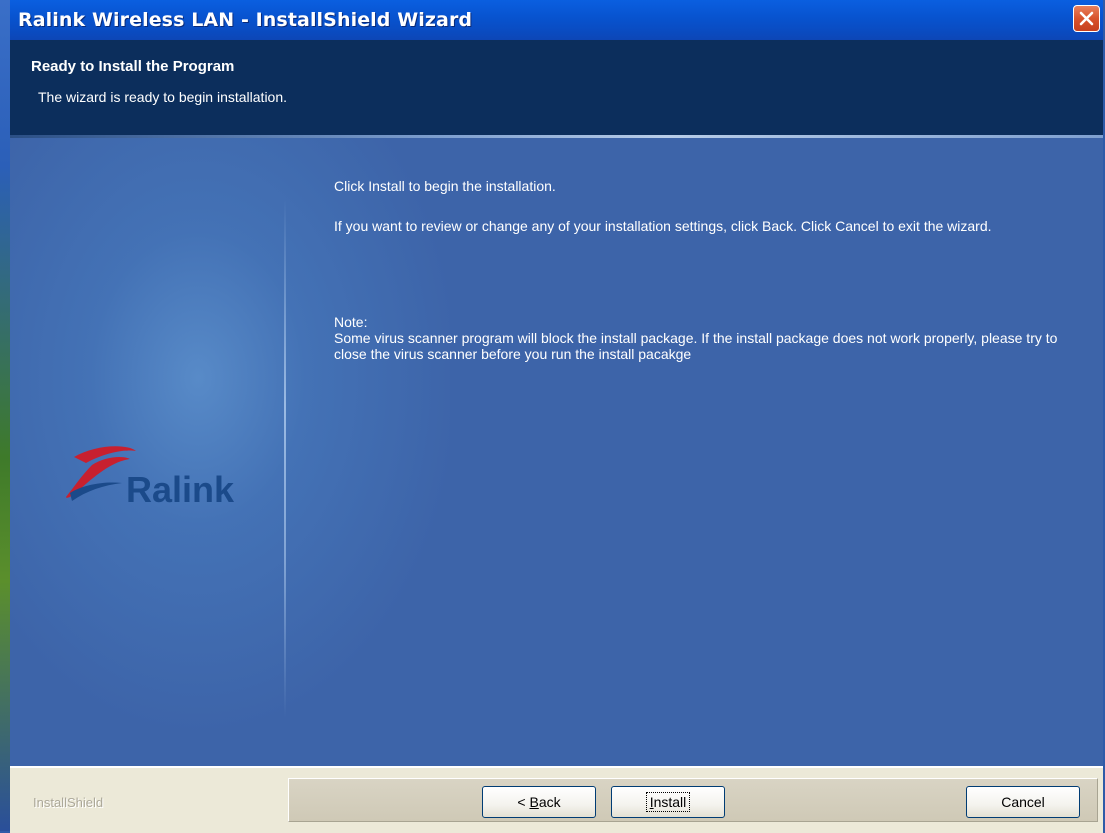 The height and width of the screenshot is (833, 1105). I want to click on vertical-divider, so click(285, 458).